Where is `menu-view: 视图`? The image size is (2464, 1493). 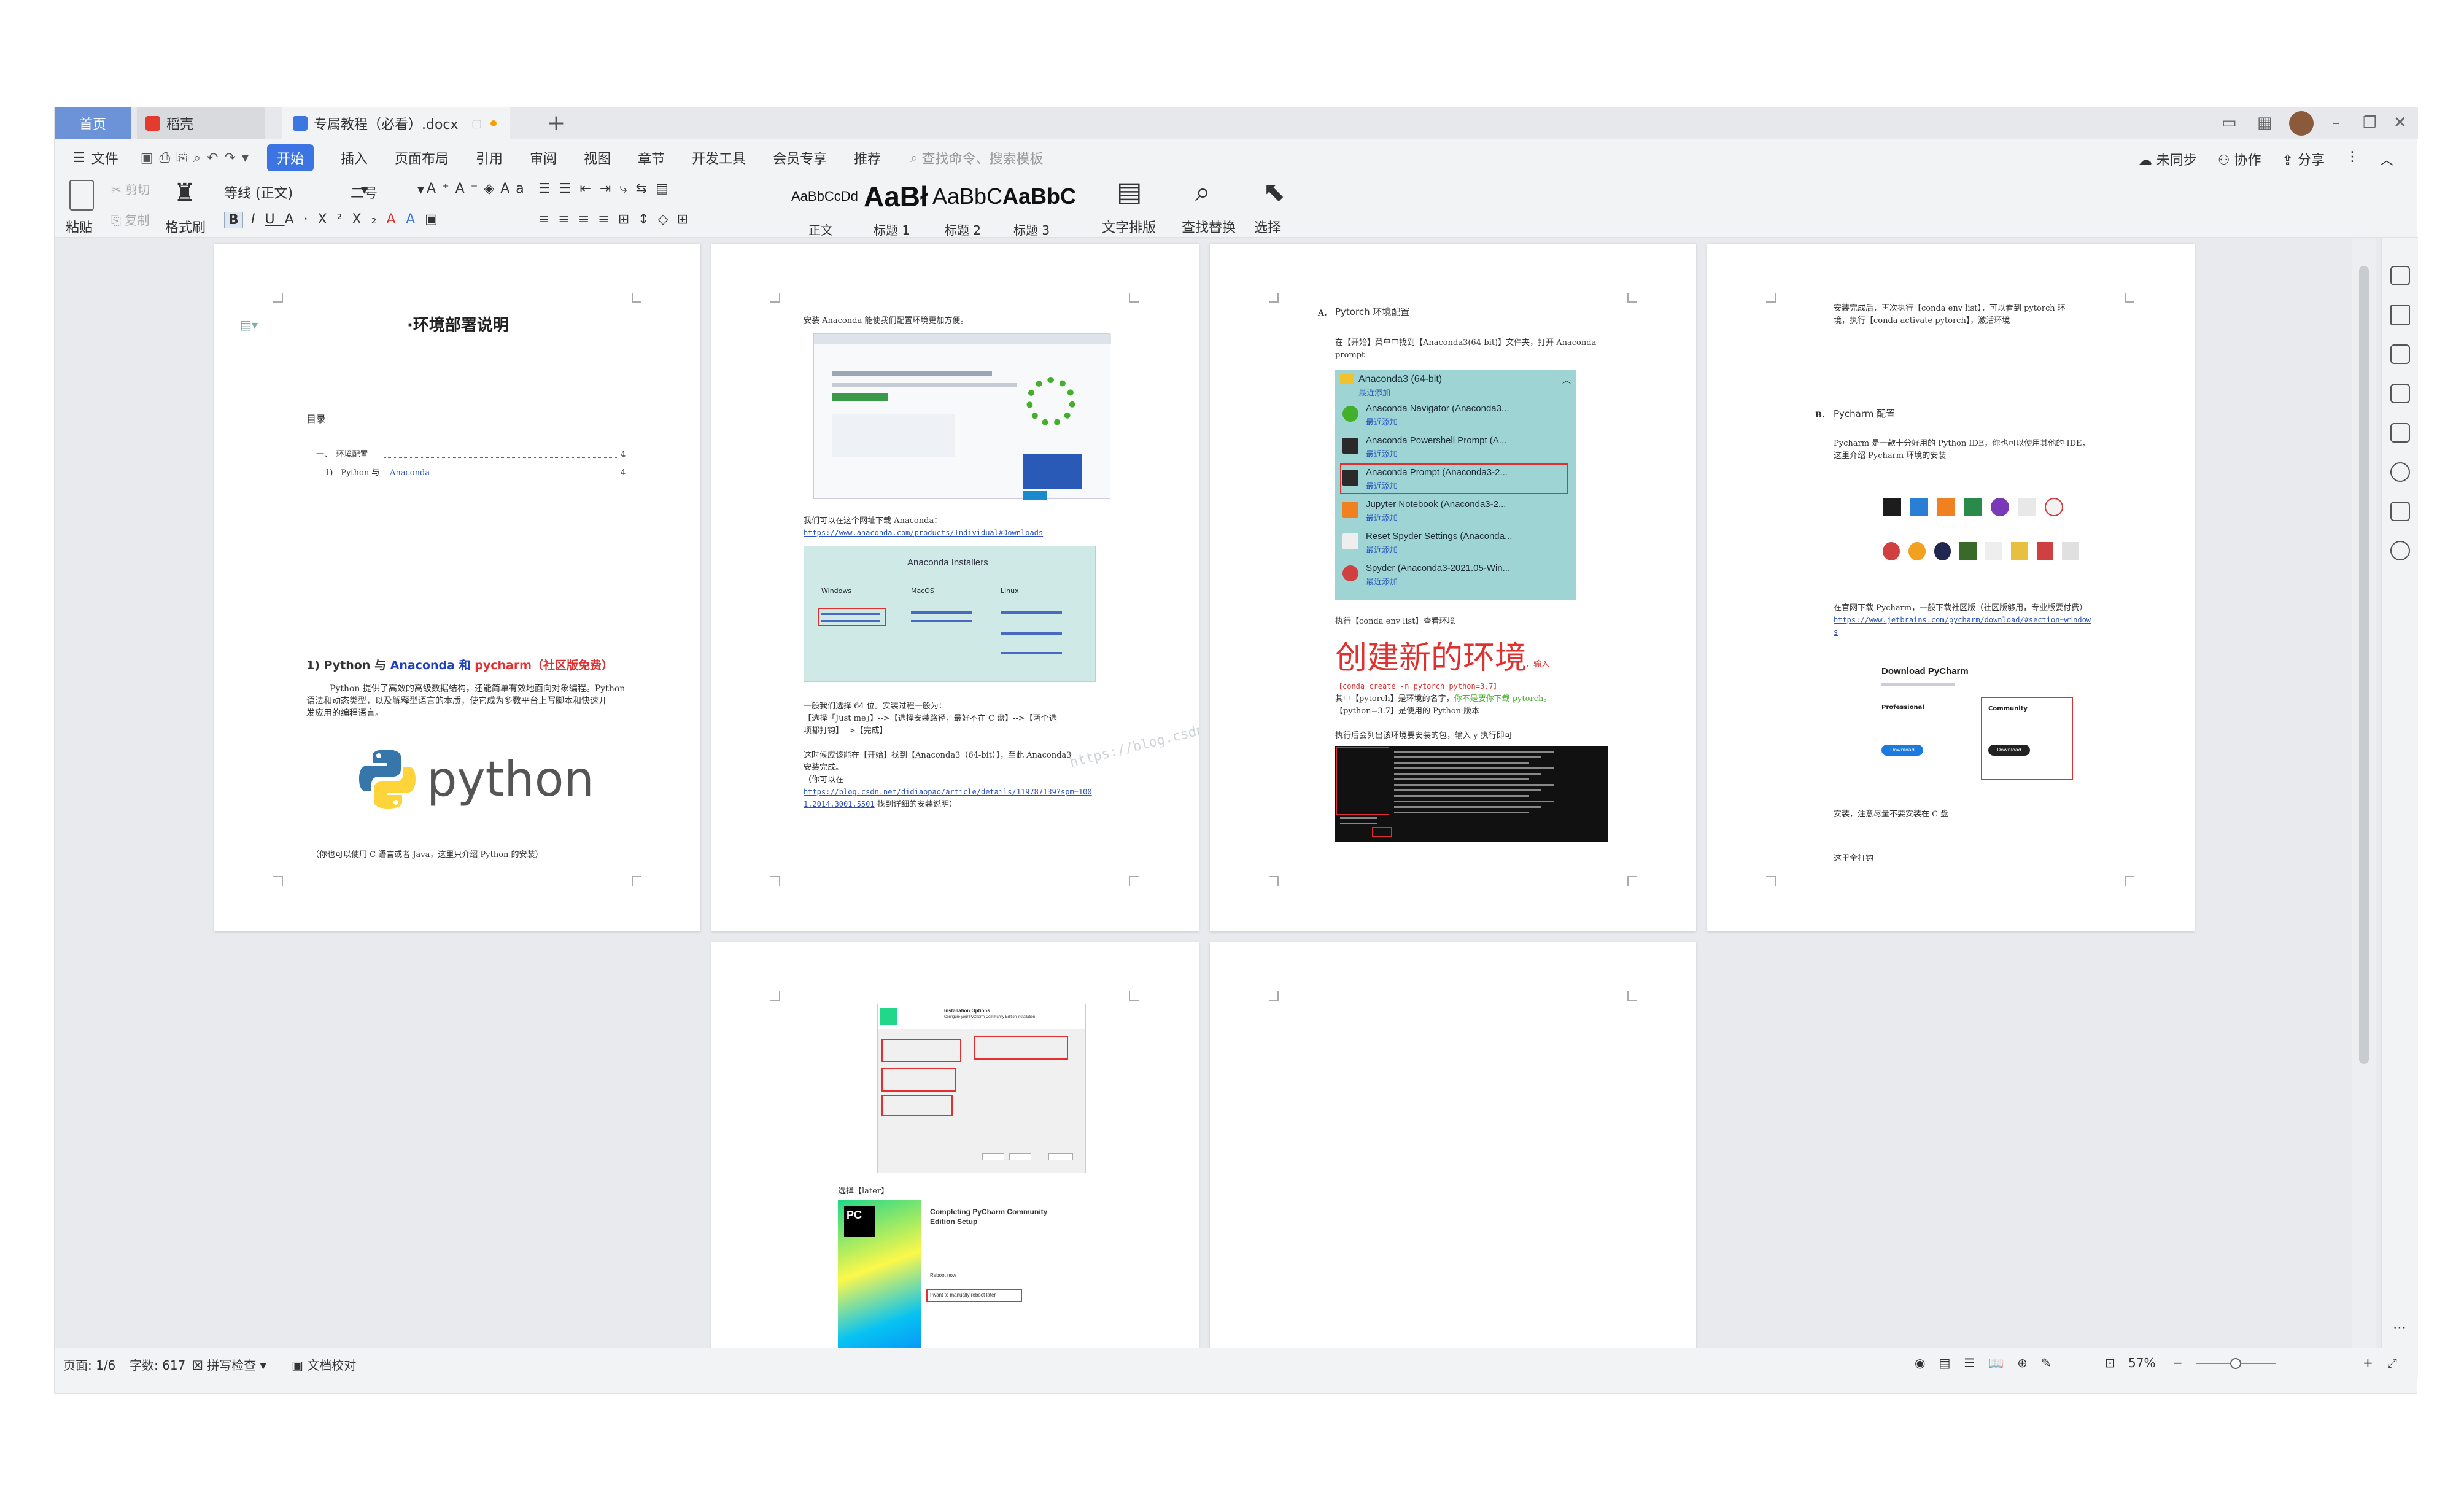 menu-view: 视图 is located at coordinates (597, 158).